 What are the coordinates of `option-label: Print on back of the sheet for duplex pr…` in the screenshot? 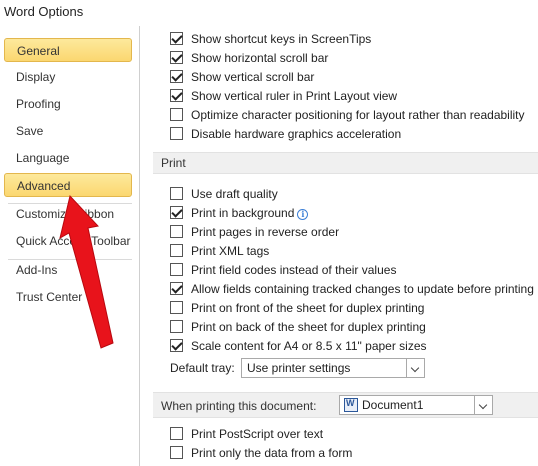 It's located at (308, 327).